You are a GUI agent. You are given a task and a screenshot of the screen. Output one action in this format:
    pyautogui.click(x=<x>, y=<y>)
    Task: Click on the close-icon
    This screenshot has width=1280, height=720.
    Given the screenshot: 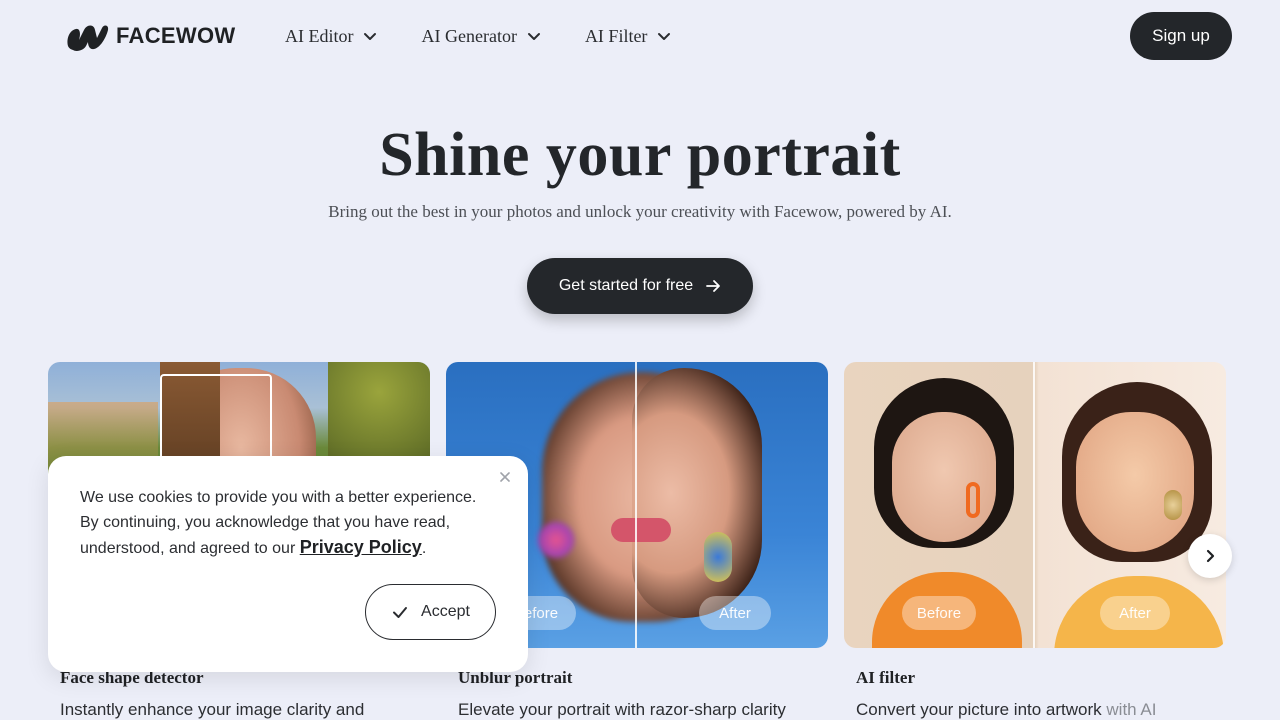 What is the action you would take?
    pyautogui.click(x=505, y=477)
    